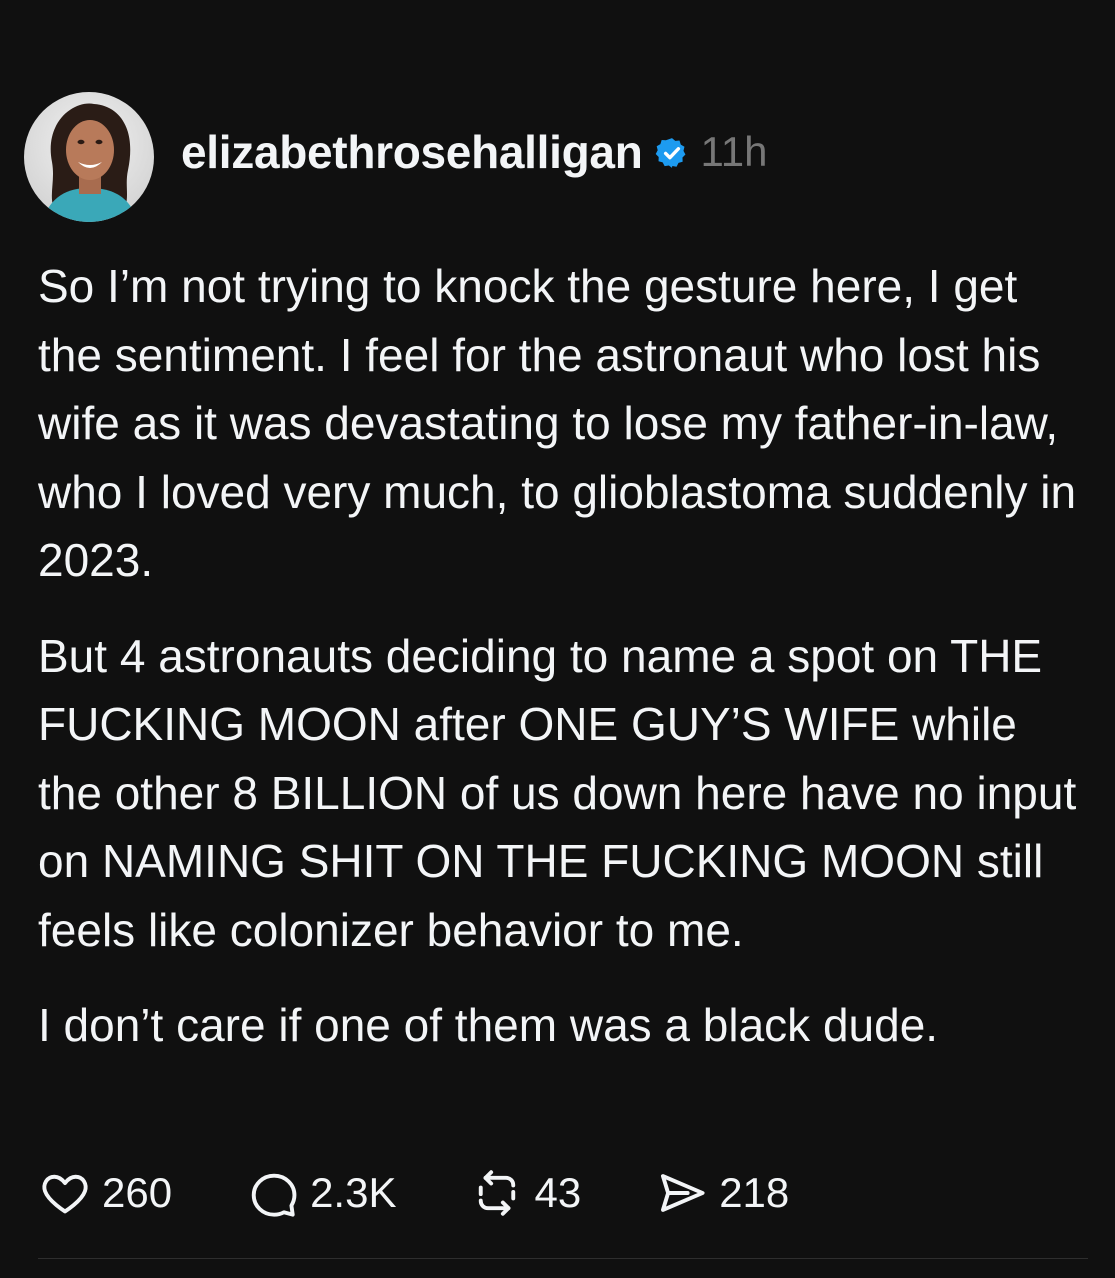  What do you see at coordinates (353, 1192) in the screenshot?
I see `reply-count: 2.3K` at bounding box center [353, 1192].